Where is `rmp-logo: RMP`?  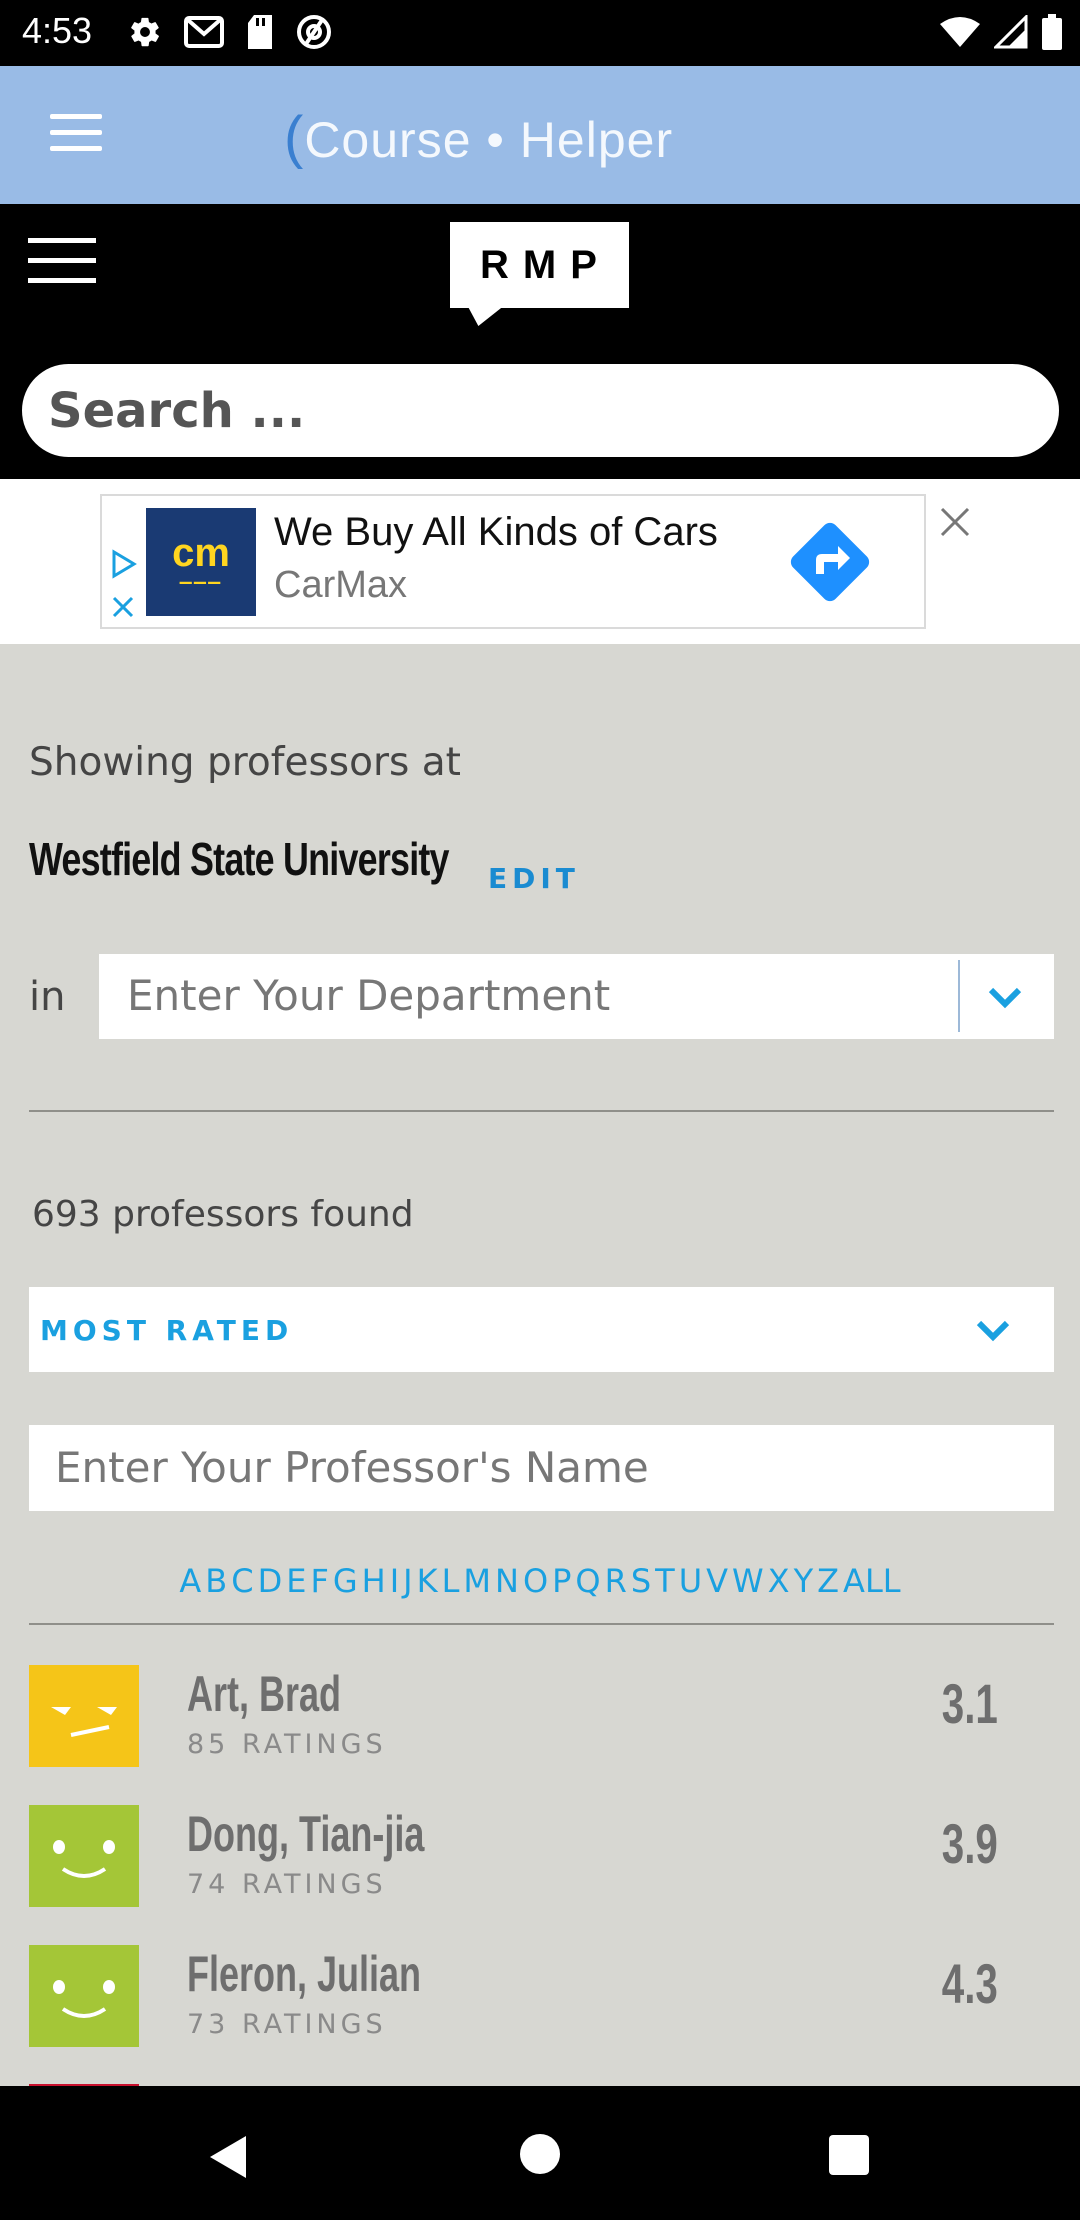
rmp-logo: RMP is located at coordinates (539, 265).